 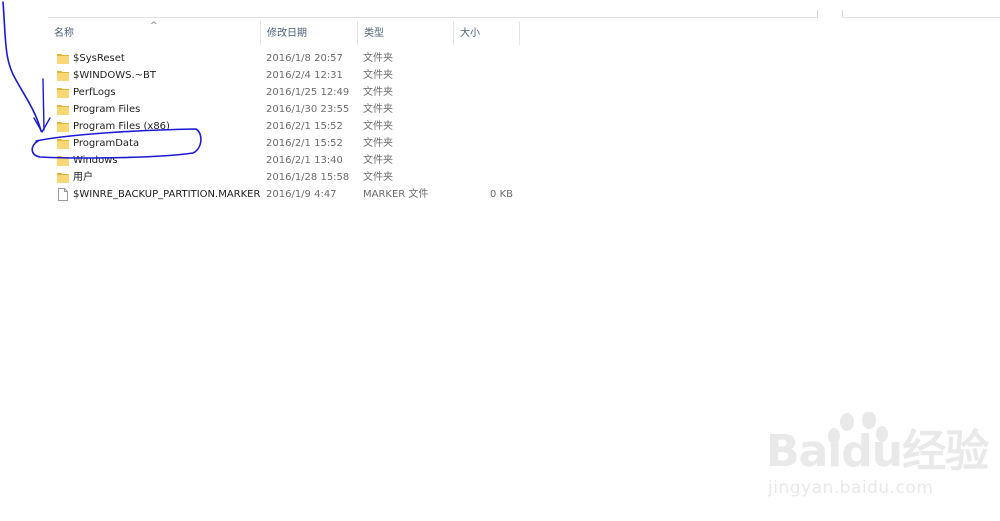 I want to click on column-header-date: 修改日期, so click(x=309, y=33).